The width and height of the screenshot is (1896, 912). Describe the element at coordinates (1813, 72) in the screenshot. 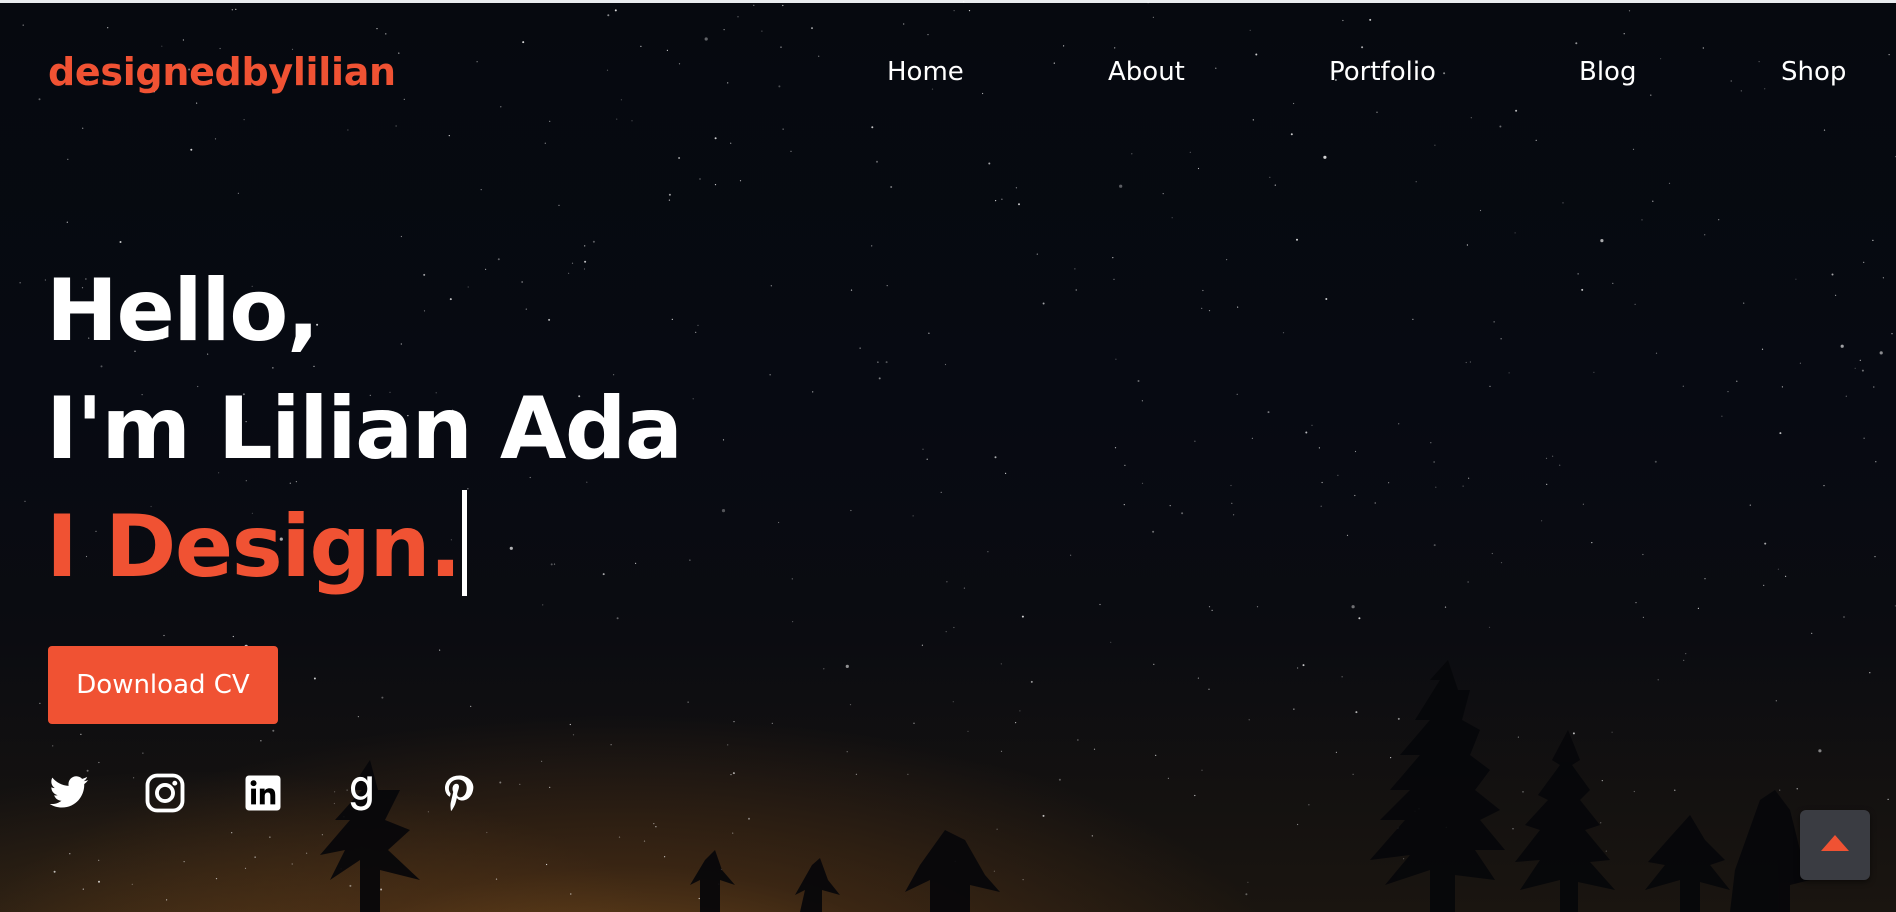

I see `nav-shop-link: Shop` at that location.